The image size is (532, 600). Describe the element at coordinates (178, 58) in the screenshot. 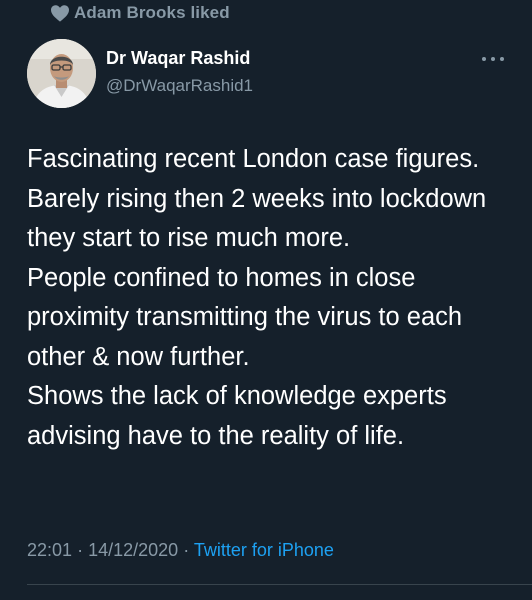

I see `author-display-name: Dr Waqar Rashid` at that location.